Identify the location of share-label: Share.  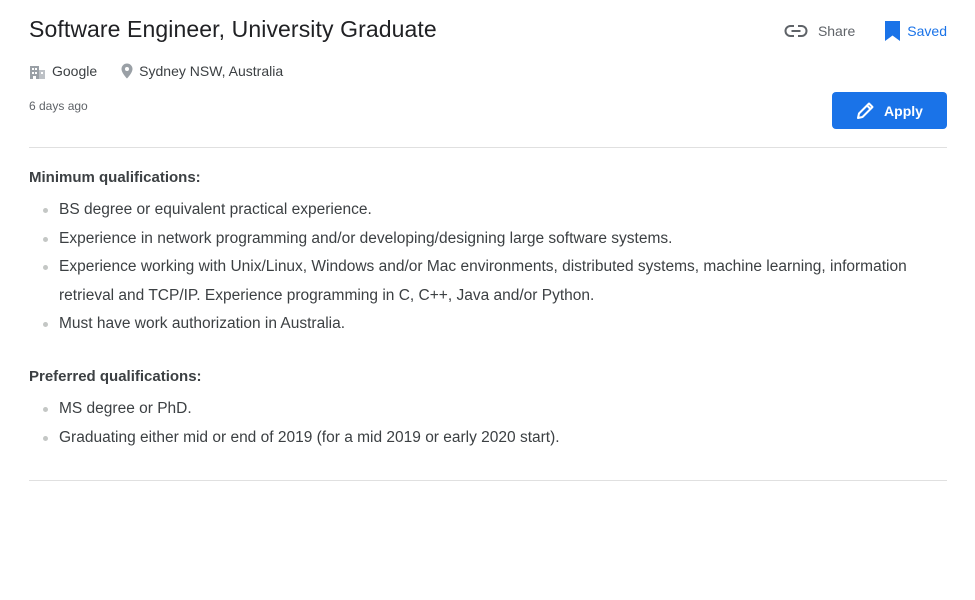
(836, 31).